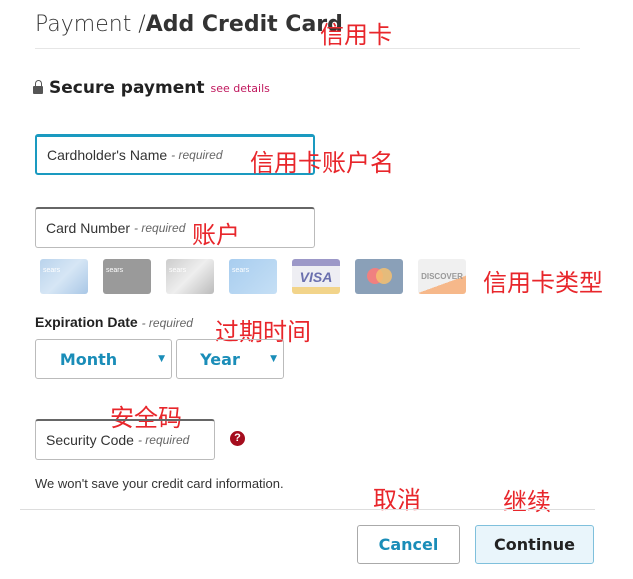  I want to click on secure-payment: Secure payment see details, so click(151, 88).